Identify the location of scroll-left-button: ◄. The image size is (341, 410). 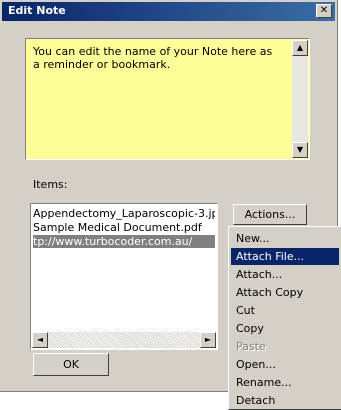
(40, 340).